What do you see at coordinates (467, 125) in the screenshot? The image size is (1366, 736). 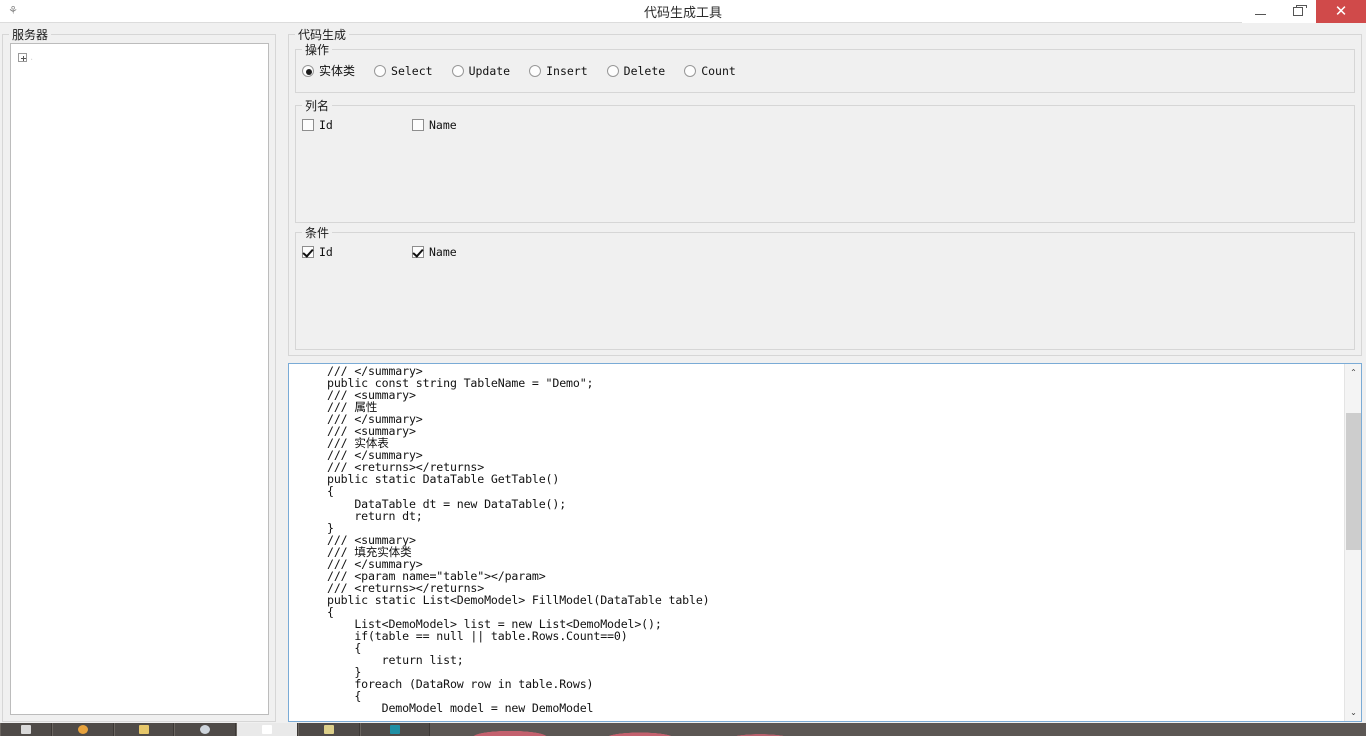 I see `checkbox-column-name: Name` at bounding box center [467, 125].